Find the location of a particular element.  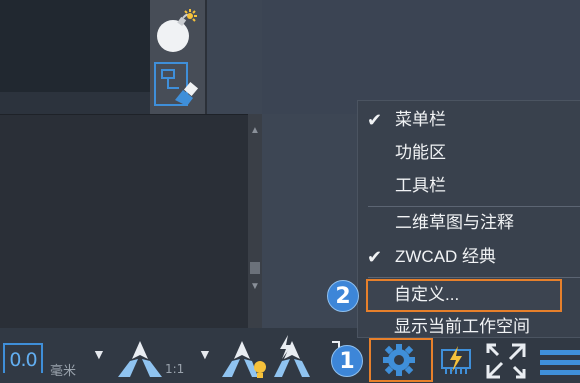

menu-item-2d-drafting: 二维草图与注释 is located at coordinates (469, 223).